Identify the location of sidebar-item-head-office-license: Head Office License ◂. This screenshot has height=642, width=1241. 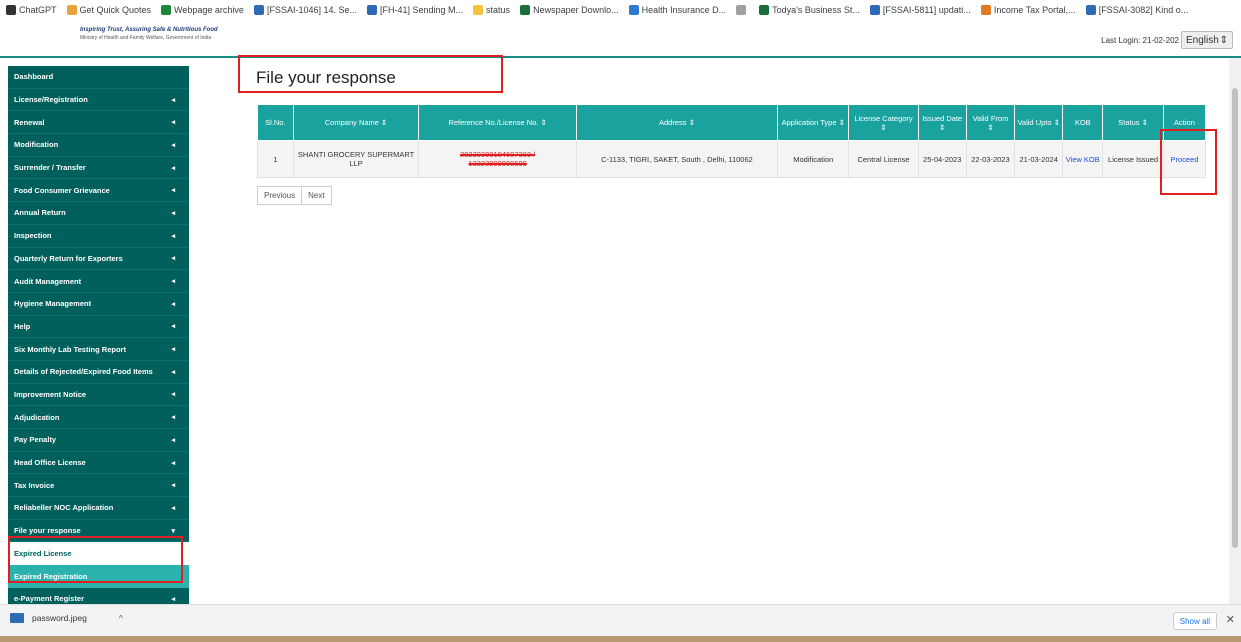
(98, 463).